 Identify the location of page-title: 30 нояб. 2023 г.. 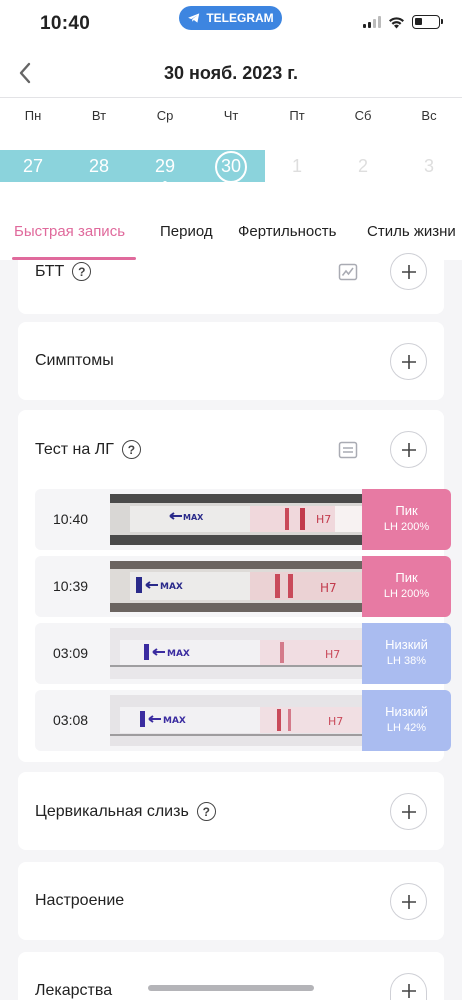
(230, 73).